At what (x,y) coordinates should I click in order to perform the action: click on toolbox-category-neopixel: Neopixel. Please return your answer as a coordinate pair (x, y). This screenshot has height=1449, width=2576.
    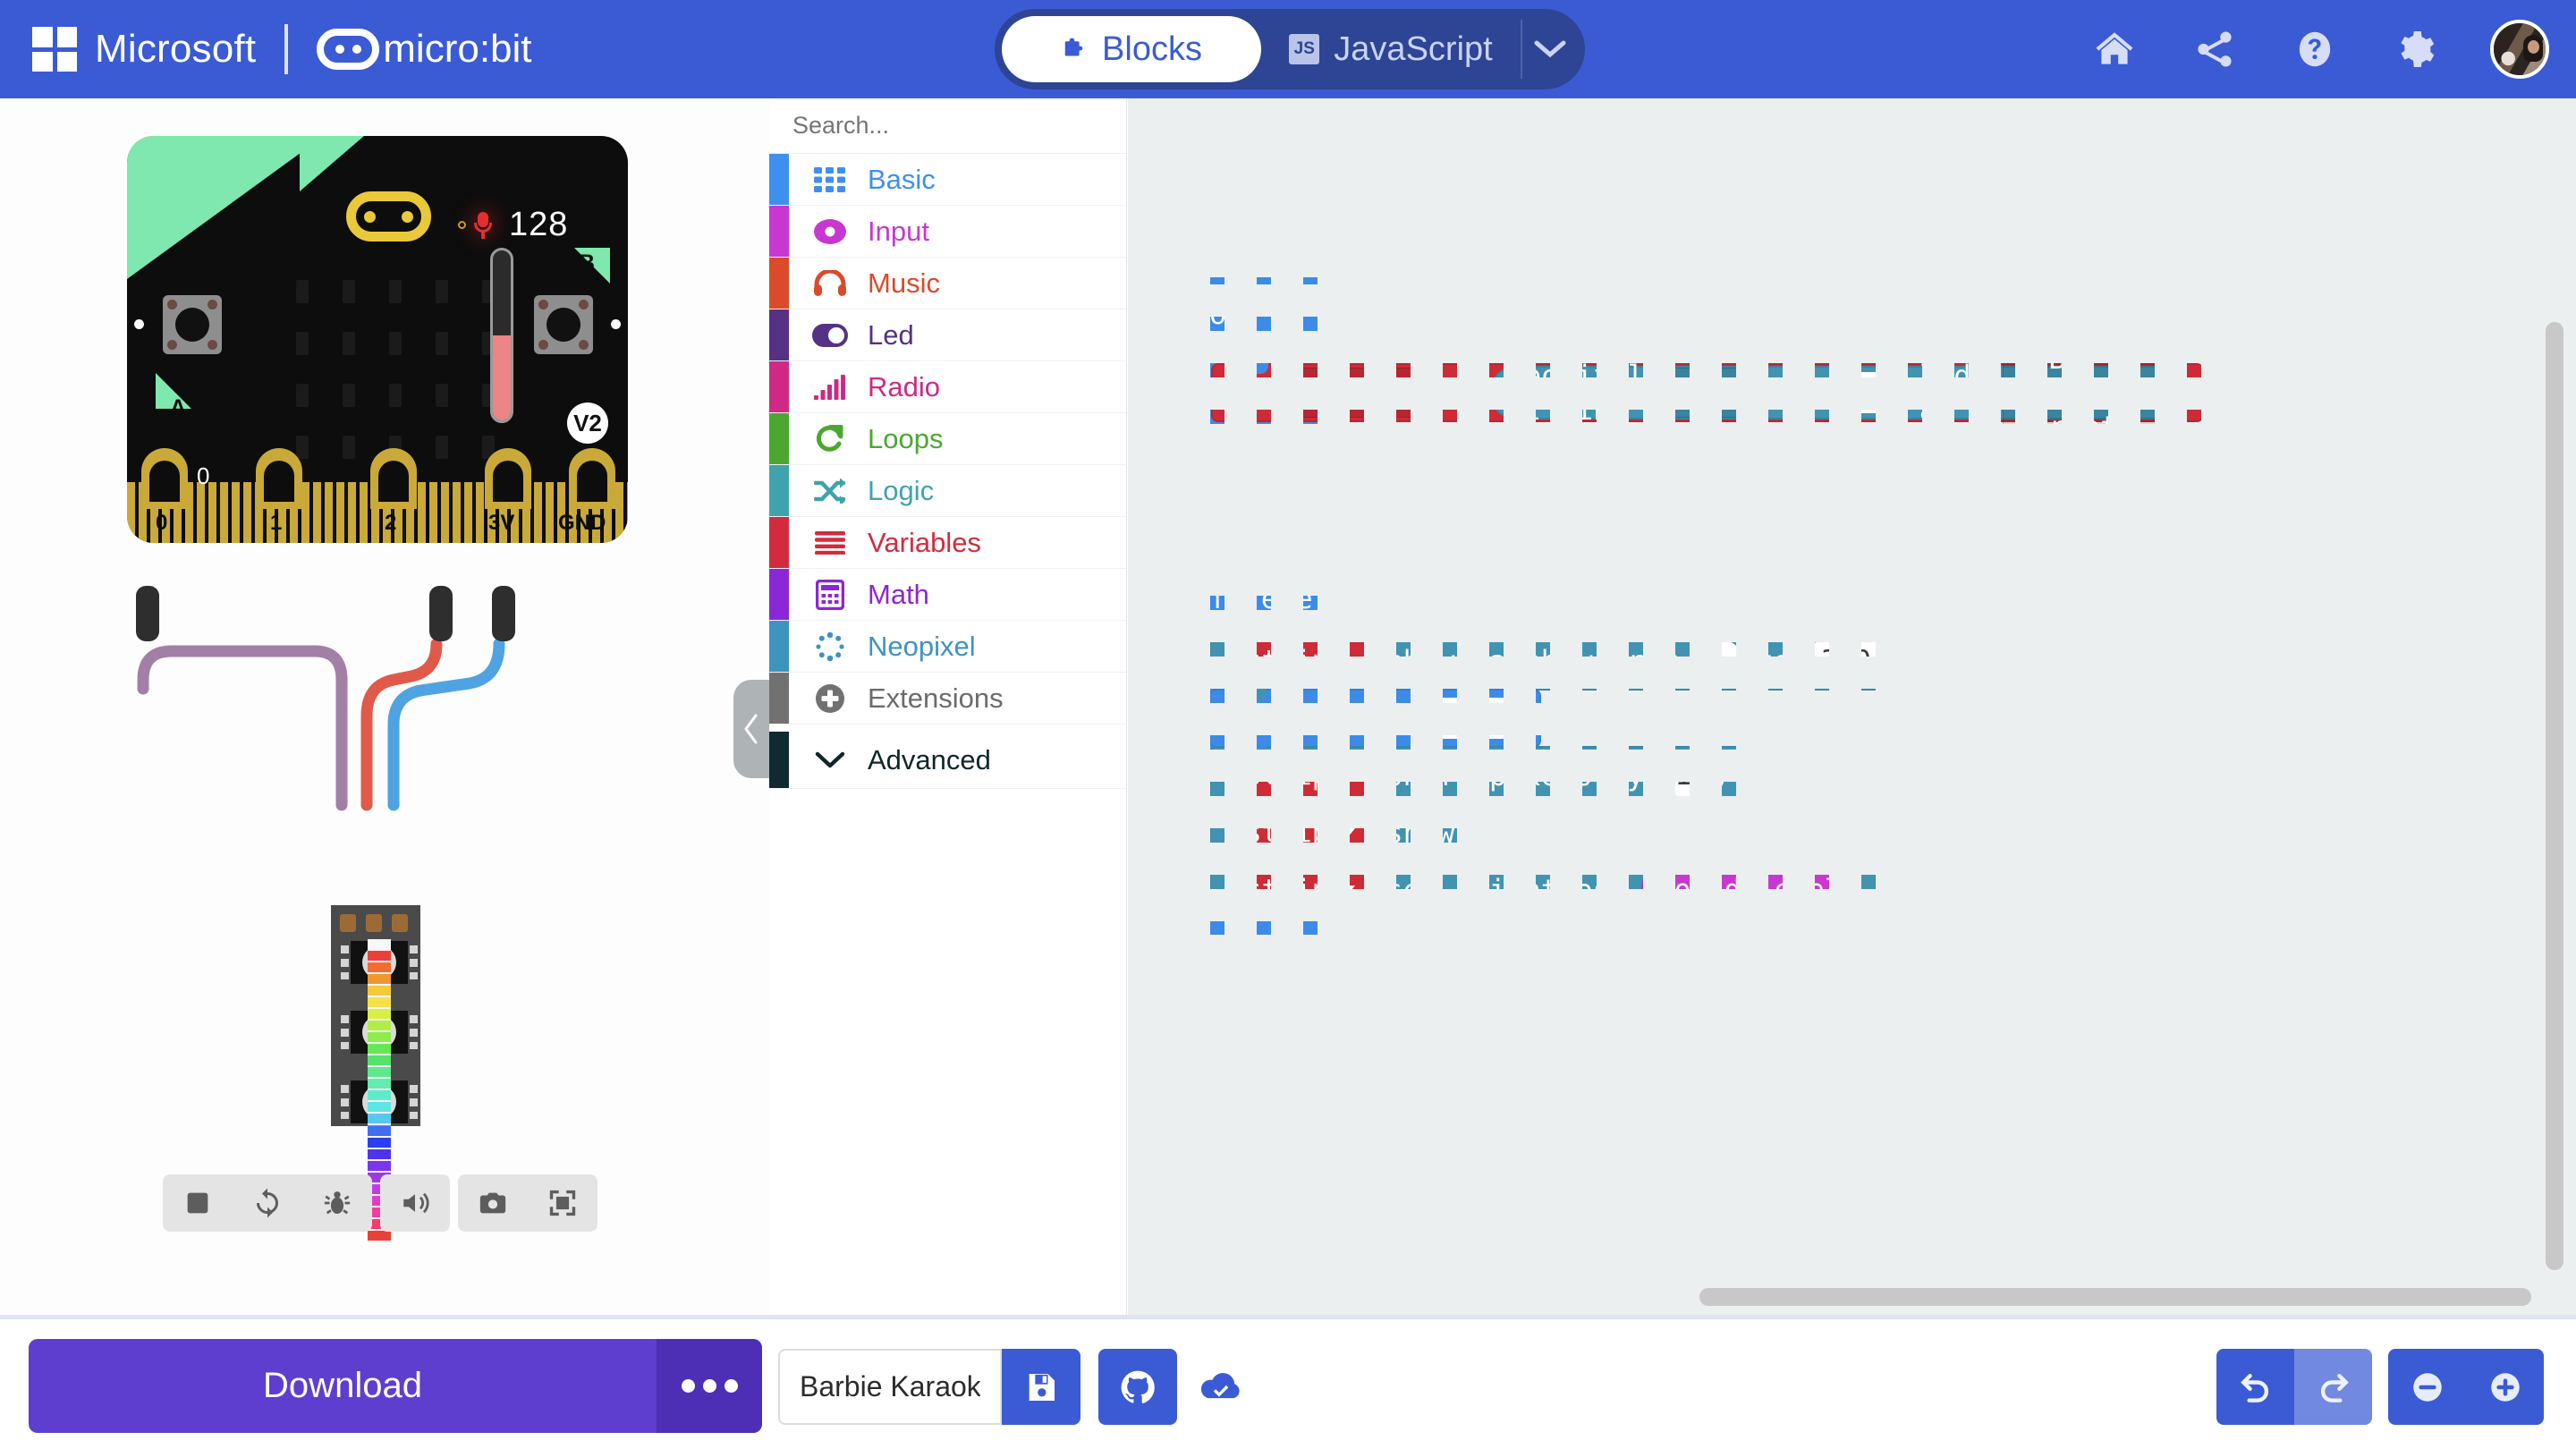
    Looking at the image, I should click on (947, 647).